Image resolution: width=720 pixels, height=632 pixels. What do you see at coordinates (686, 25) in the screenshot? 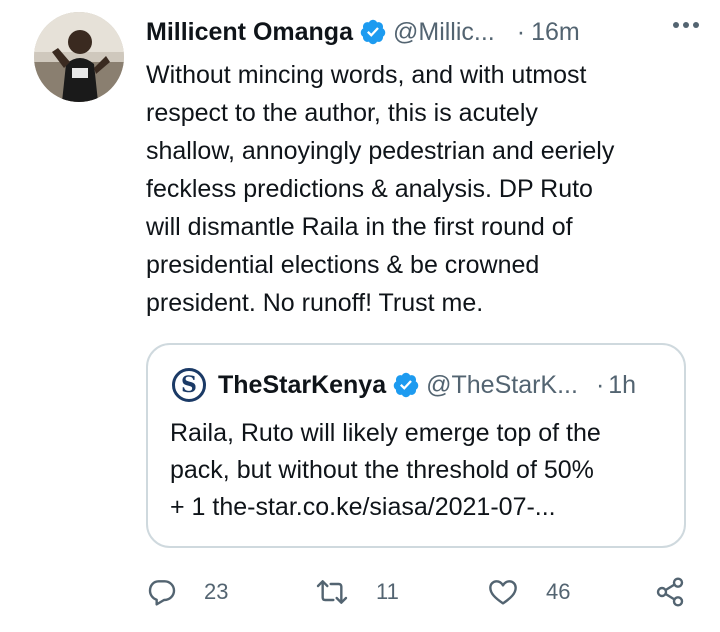
I see `more-options-icon` at bounding box center [686, 25].